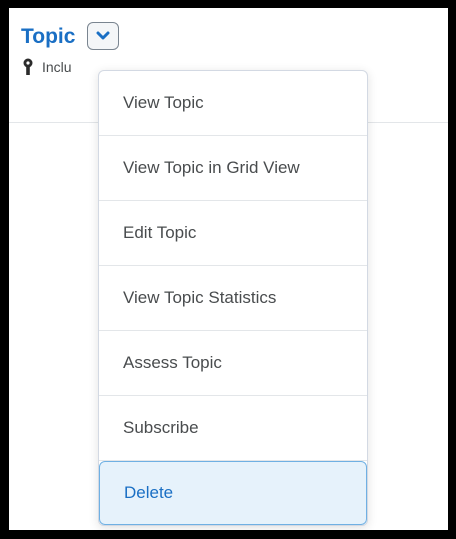  Describe the element at coordinates (233, 233) in the screenshot. I see `menu-item-edit-topic: Edit Topic` at that location.